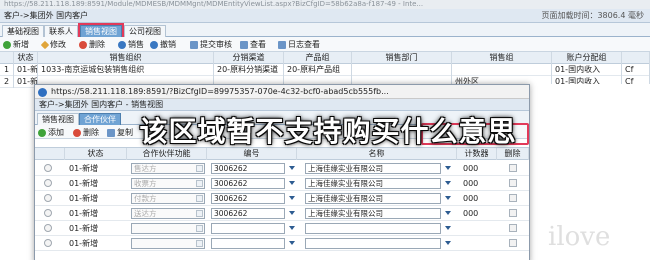 The height and width of the screenshot is (260, 650). What do you see at coordinates (50, 154) in the screenshot?
I see `column-header-select` at bounding box center [50, 154].